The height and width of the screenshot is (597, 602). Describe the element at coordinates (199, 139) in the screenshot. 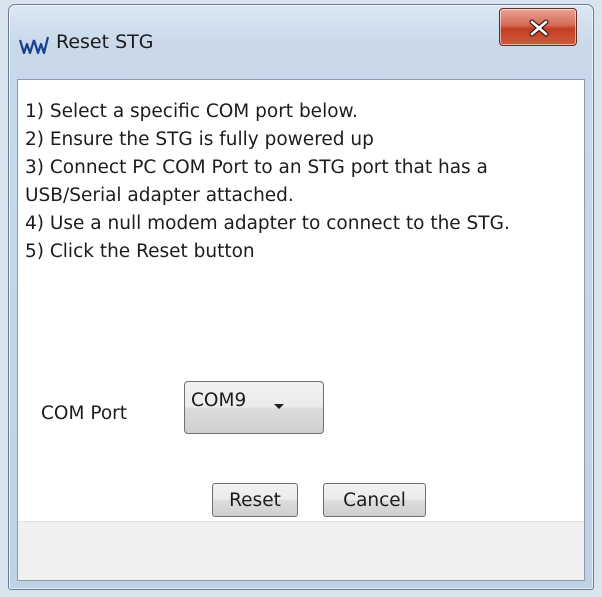

I see `instruction-step: 2) Ensure the STG is fully powered up` at that location.